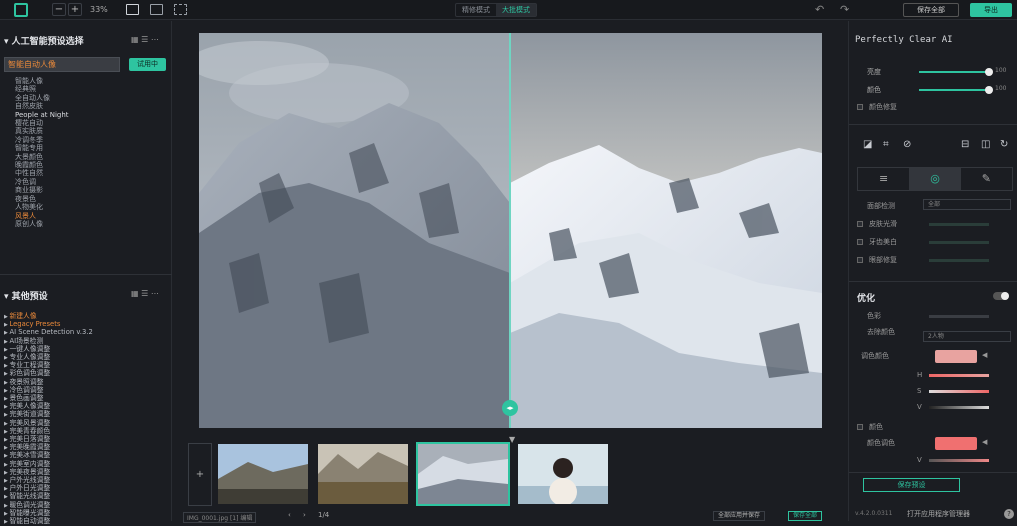  I want to click on tab-fine-mode: 精修模式, so click(476, 10).